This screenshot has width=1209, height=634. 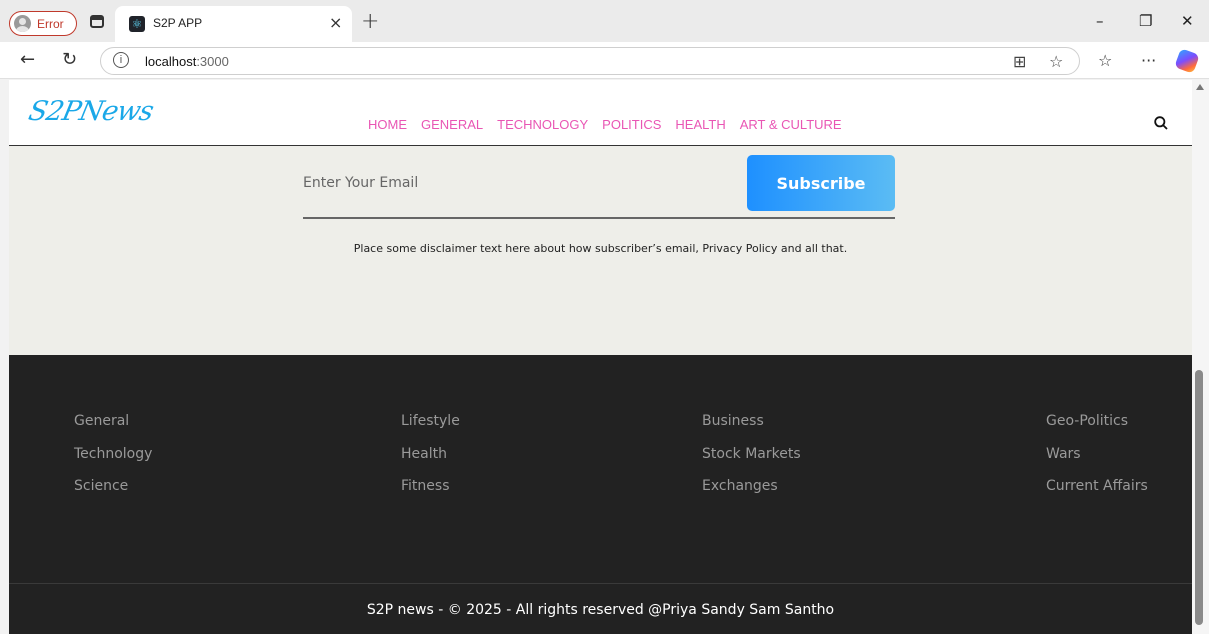 I want to click on nav-general: GENERAL, so click(x=452, y=124).